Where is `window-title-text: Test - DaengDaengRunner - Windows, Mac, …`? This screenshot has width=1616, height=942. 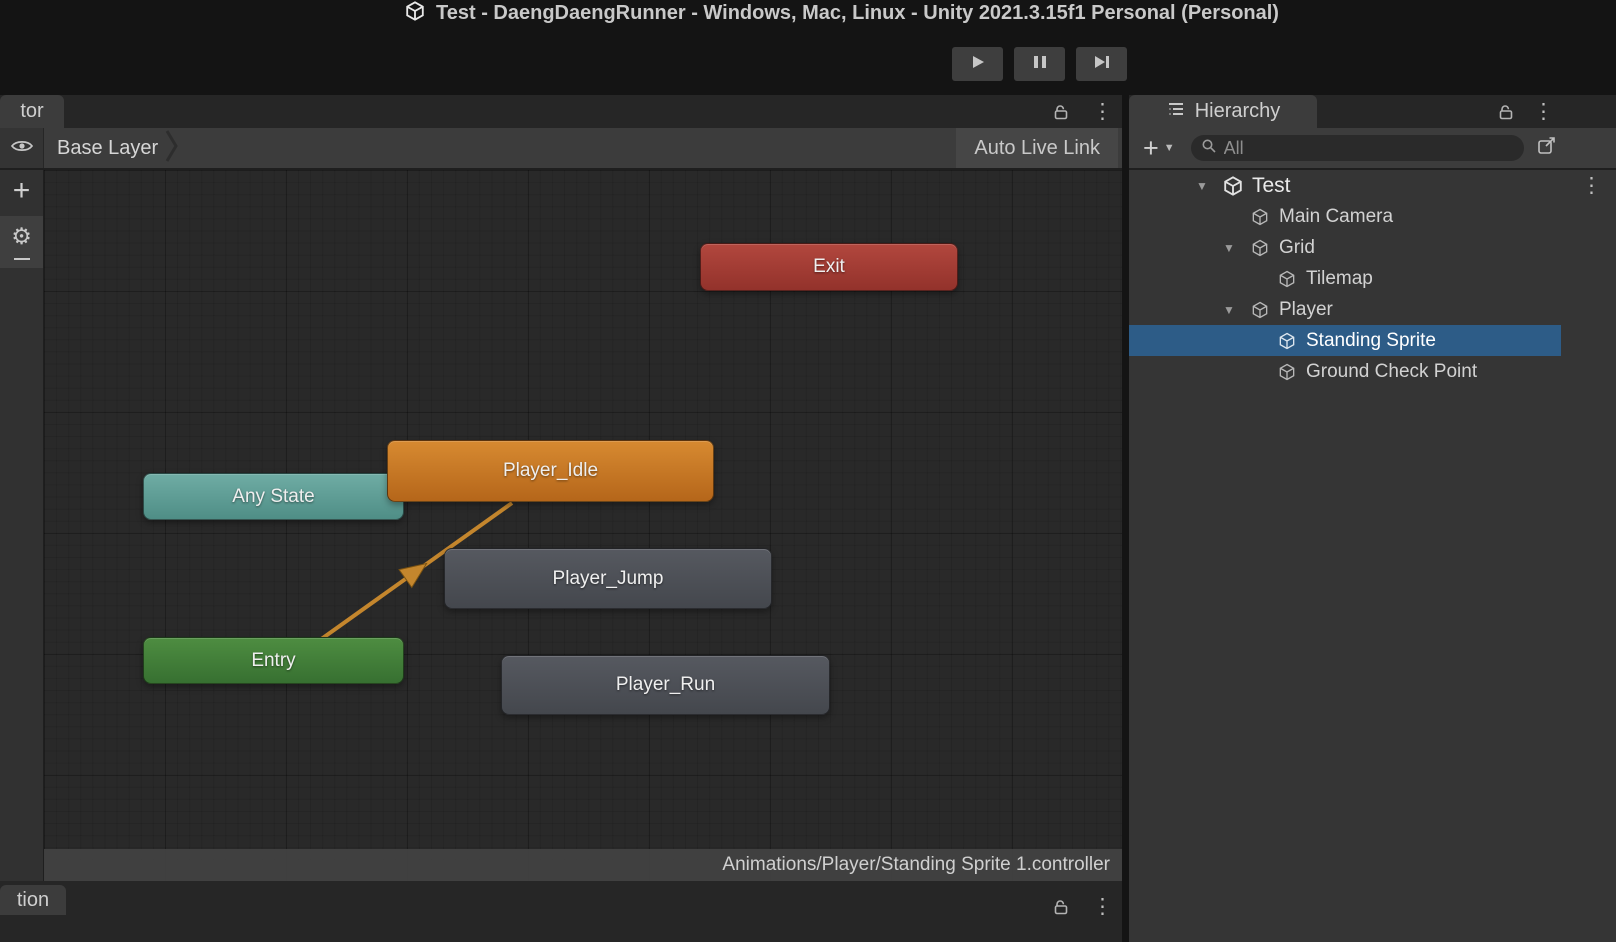
window-title-text: Test - DaengDaengRunner - Windows, Mac, … is located at coordinates (857, 12).